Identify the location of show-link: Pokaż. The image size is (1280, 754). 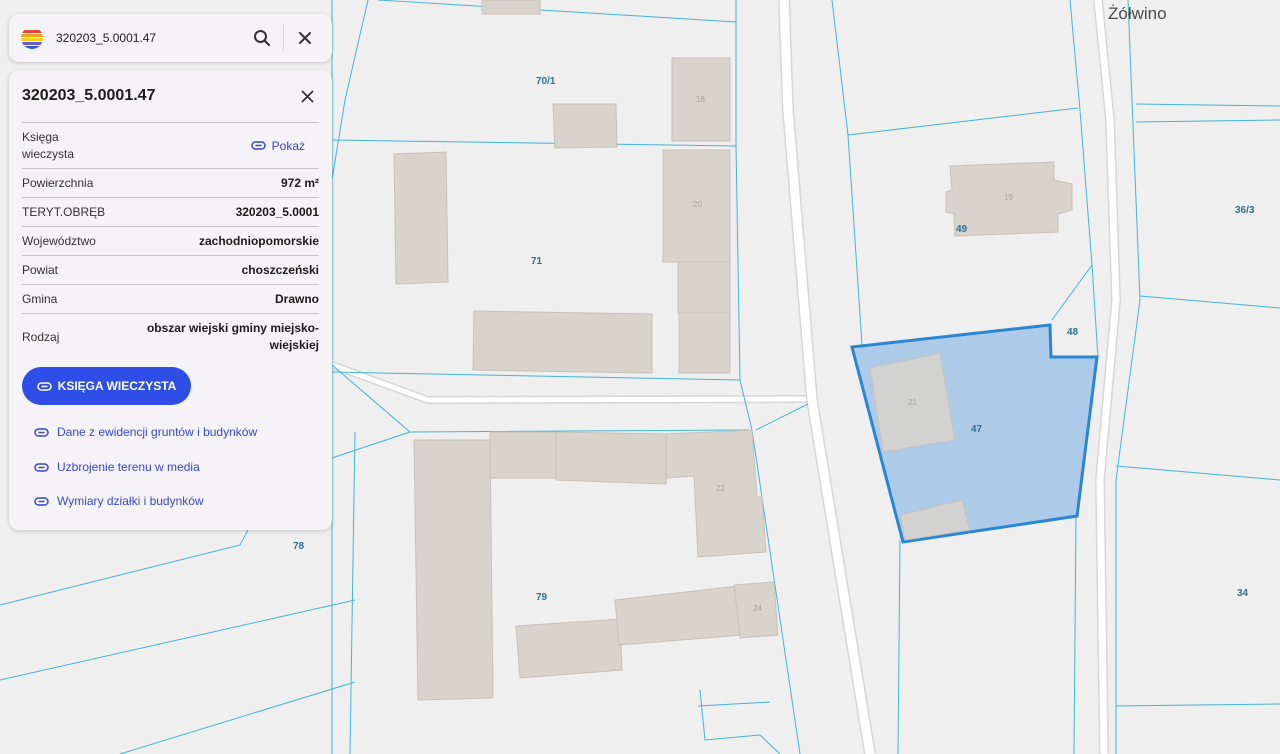
(277, 145).